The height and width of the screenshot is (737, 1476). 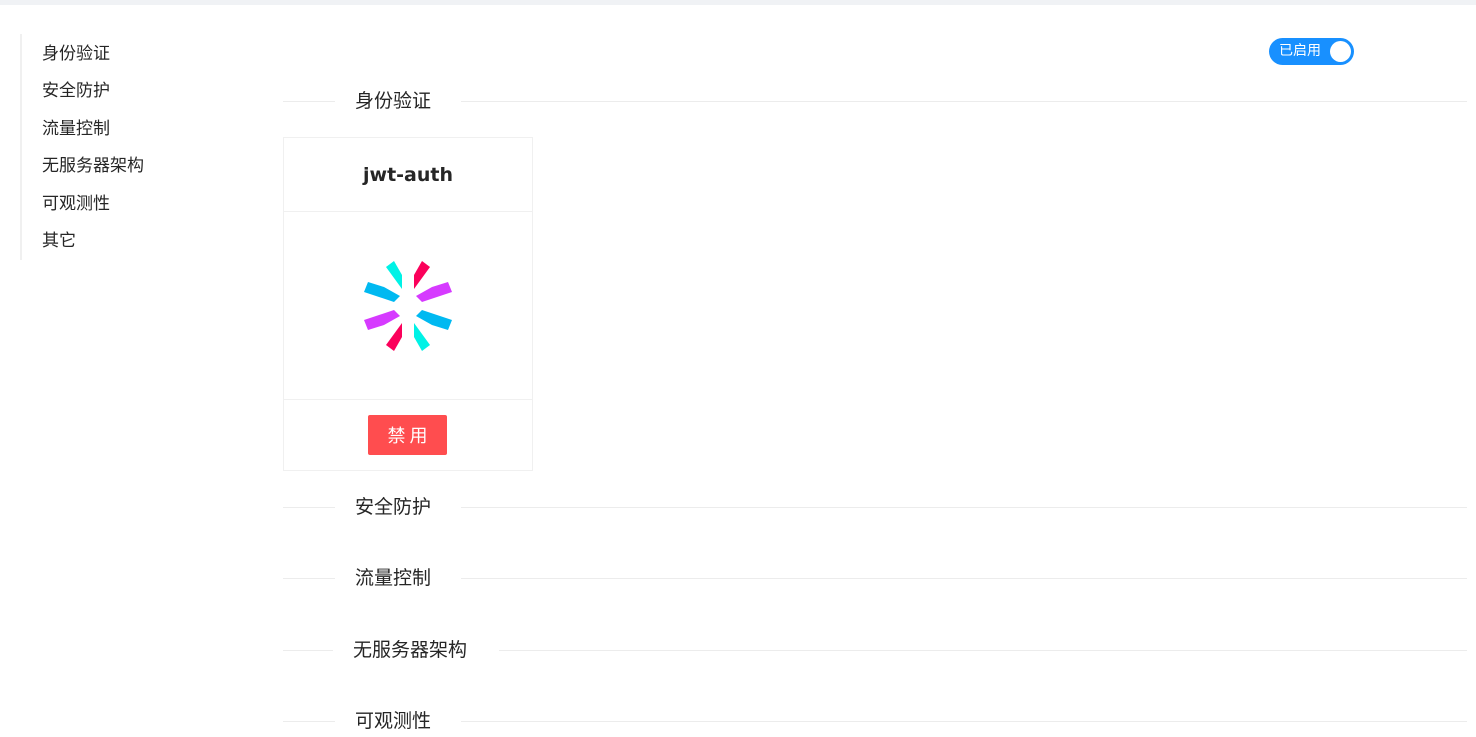 What do you see at coordinates (410, 650) in the screenshot?
I see `section-title: 无服务器架构` at bounding box center [410, 650].